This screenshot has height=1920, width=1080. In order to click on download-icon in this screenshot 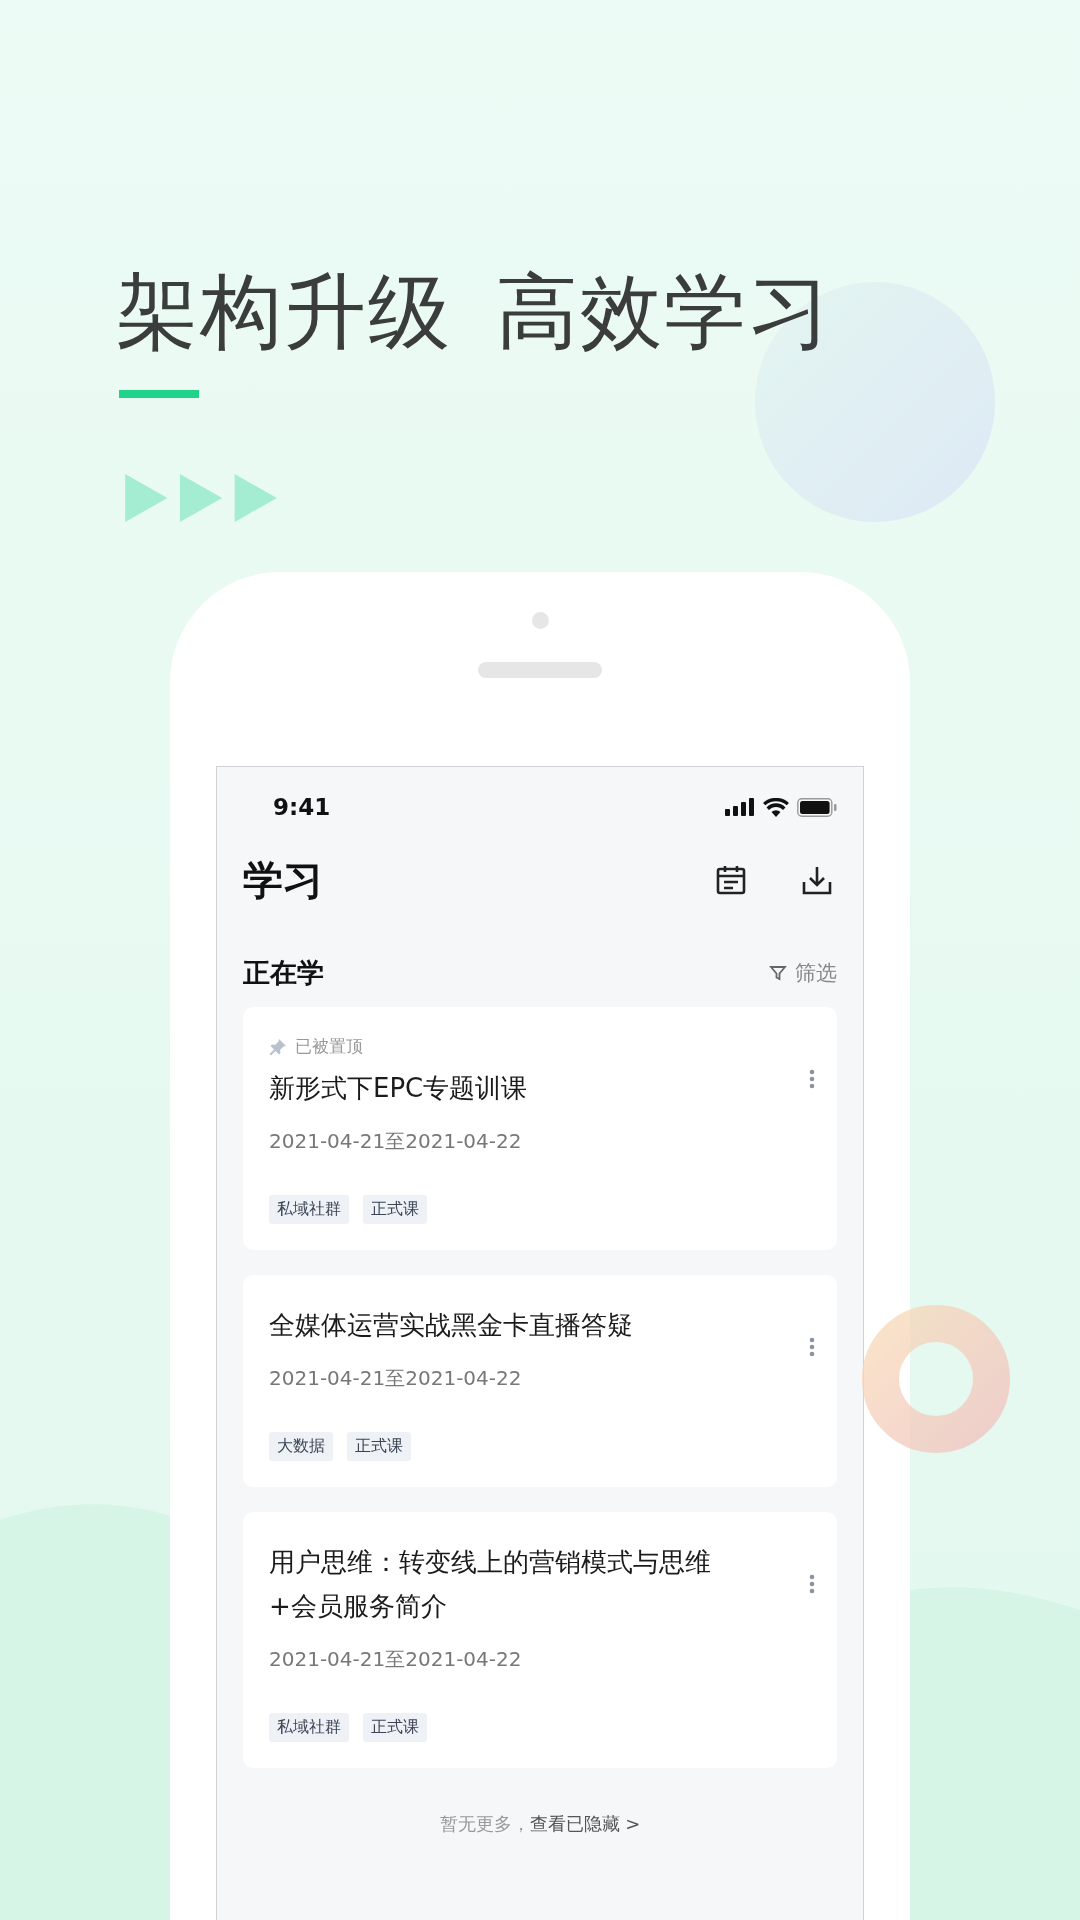, I will do `click(817, 880)`.